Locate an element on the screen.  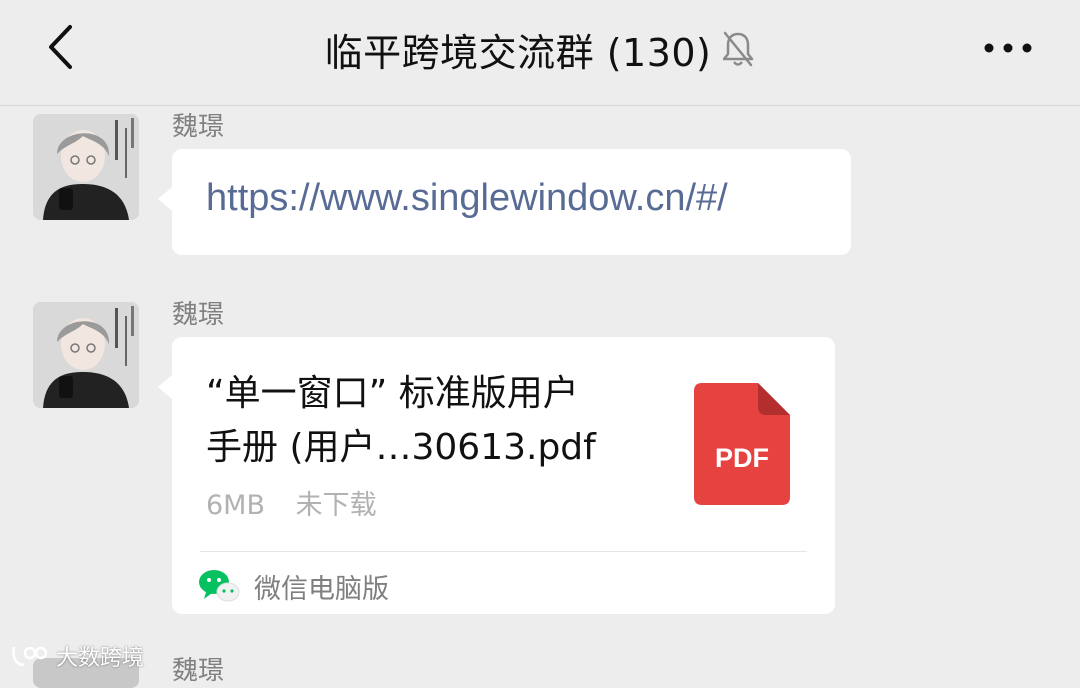
message-item: 魏璟 is located at coordinates (540, 668).